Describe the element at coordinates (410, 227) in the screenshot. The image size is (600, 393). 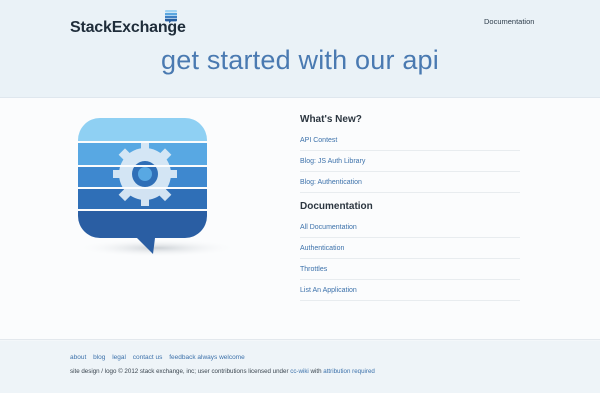
I see `link-all-documentation: All Documentation` at that location.